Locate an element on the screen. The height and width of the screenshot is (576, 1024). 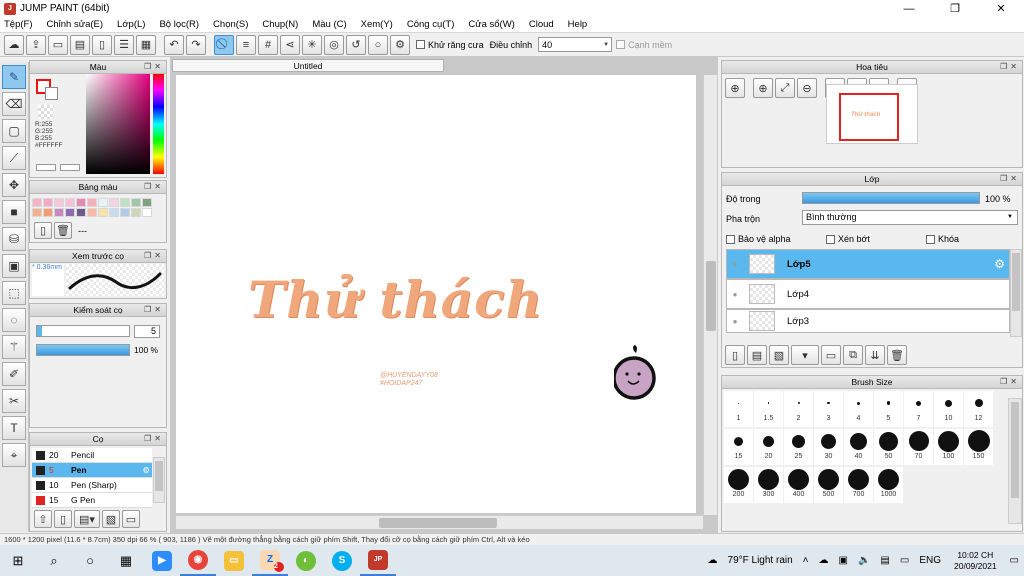
brush-opacity-slider is located at coordinates (83, 350).